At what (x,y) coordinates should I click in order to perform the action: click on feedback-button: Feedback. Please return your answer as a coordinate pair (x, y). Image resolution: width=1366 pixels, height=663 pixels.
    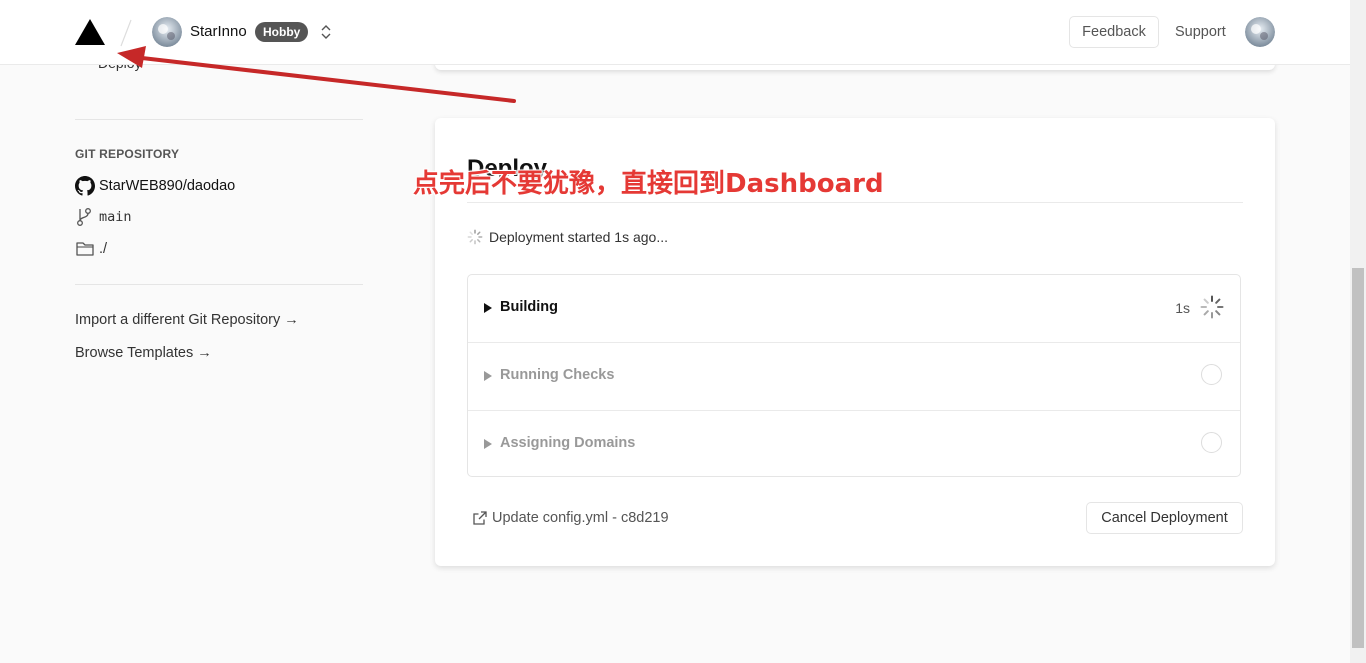
    Looking at the image, I should click on (1114, 32).